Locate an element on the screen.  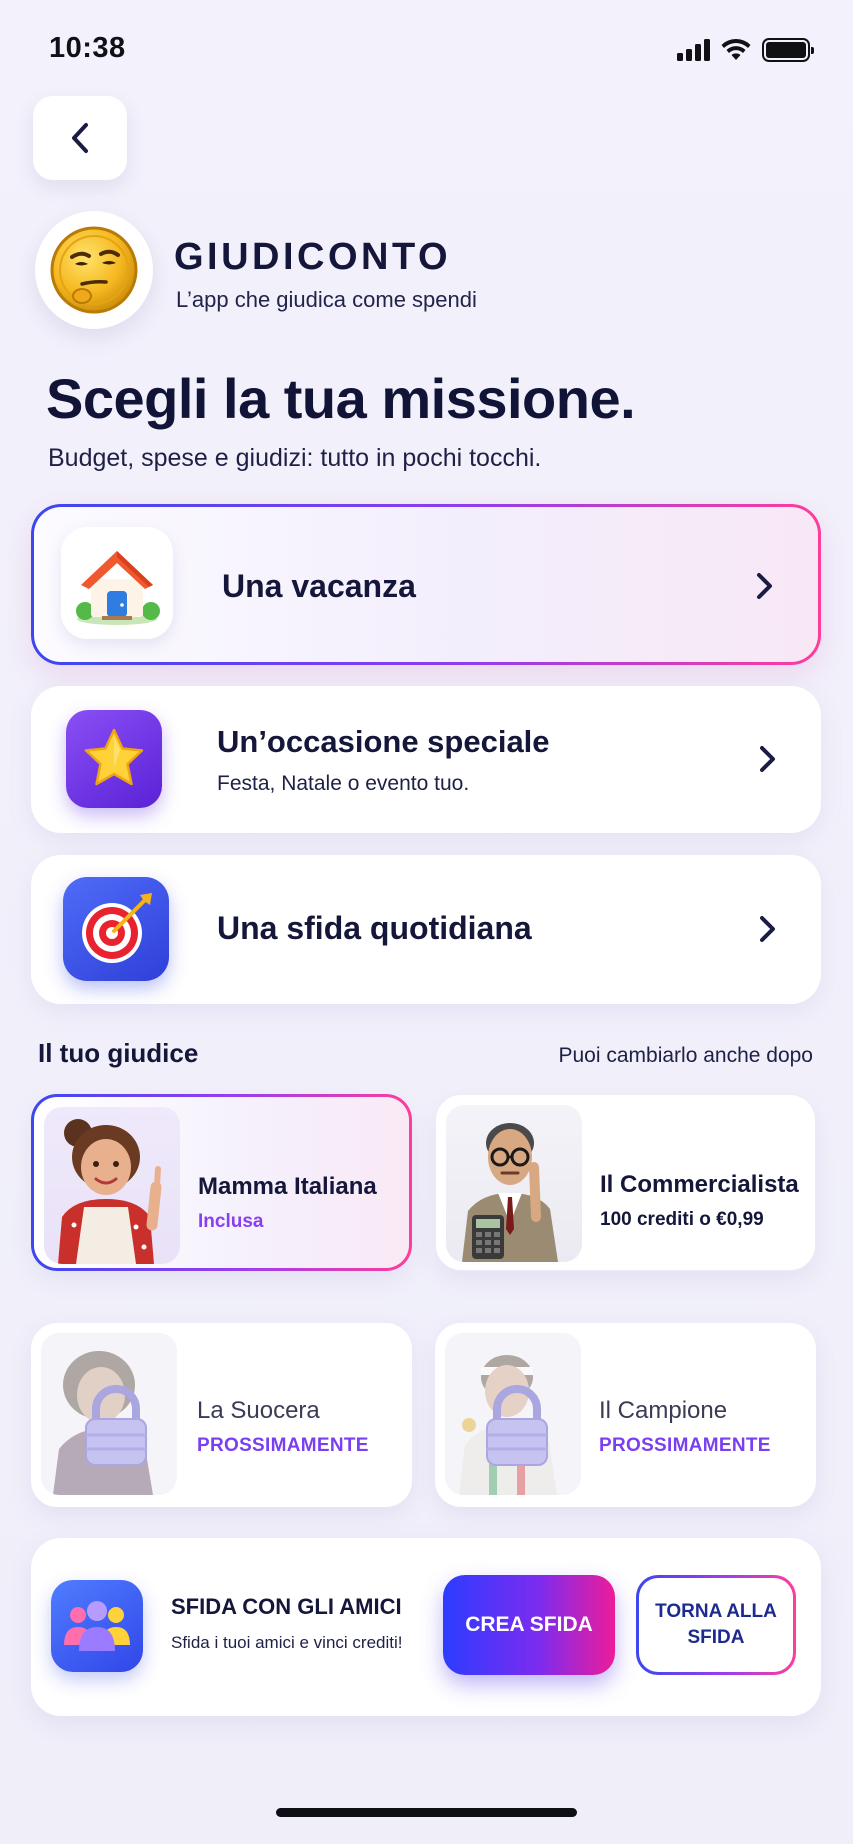
star-icon is located at coordinates (114, 759).